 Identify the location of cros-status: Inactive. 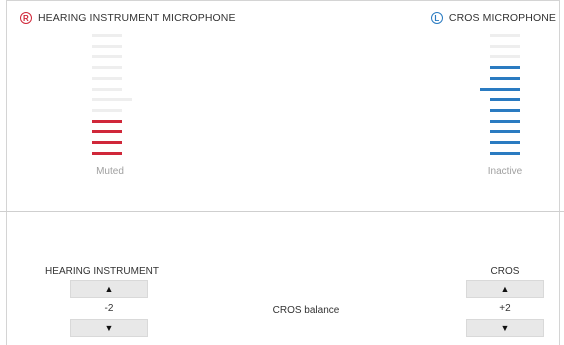
(505, 171).